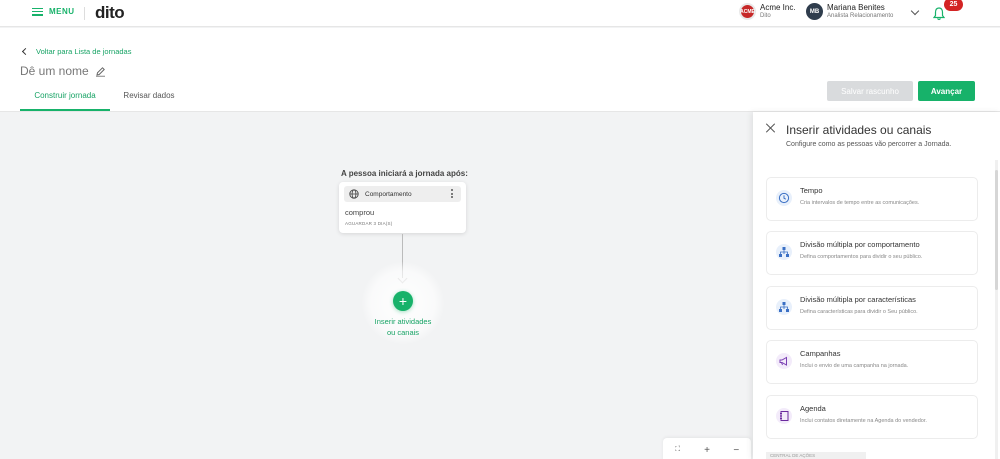 The width and height of the screenshot is (1000, 459). Describe the element at coordinates (403, 301) in the screenshot. I see `add-activity-button: +` at that location.